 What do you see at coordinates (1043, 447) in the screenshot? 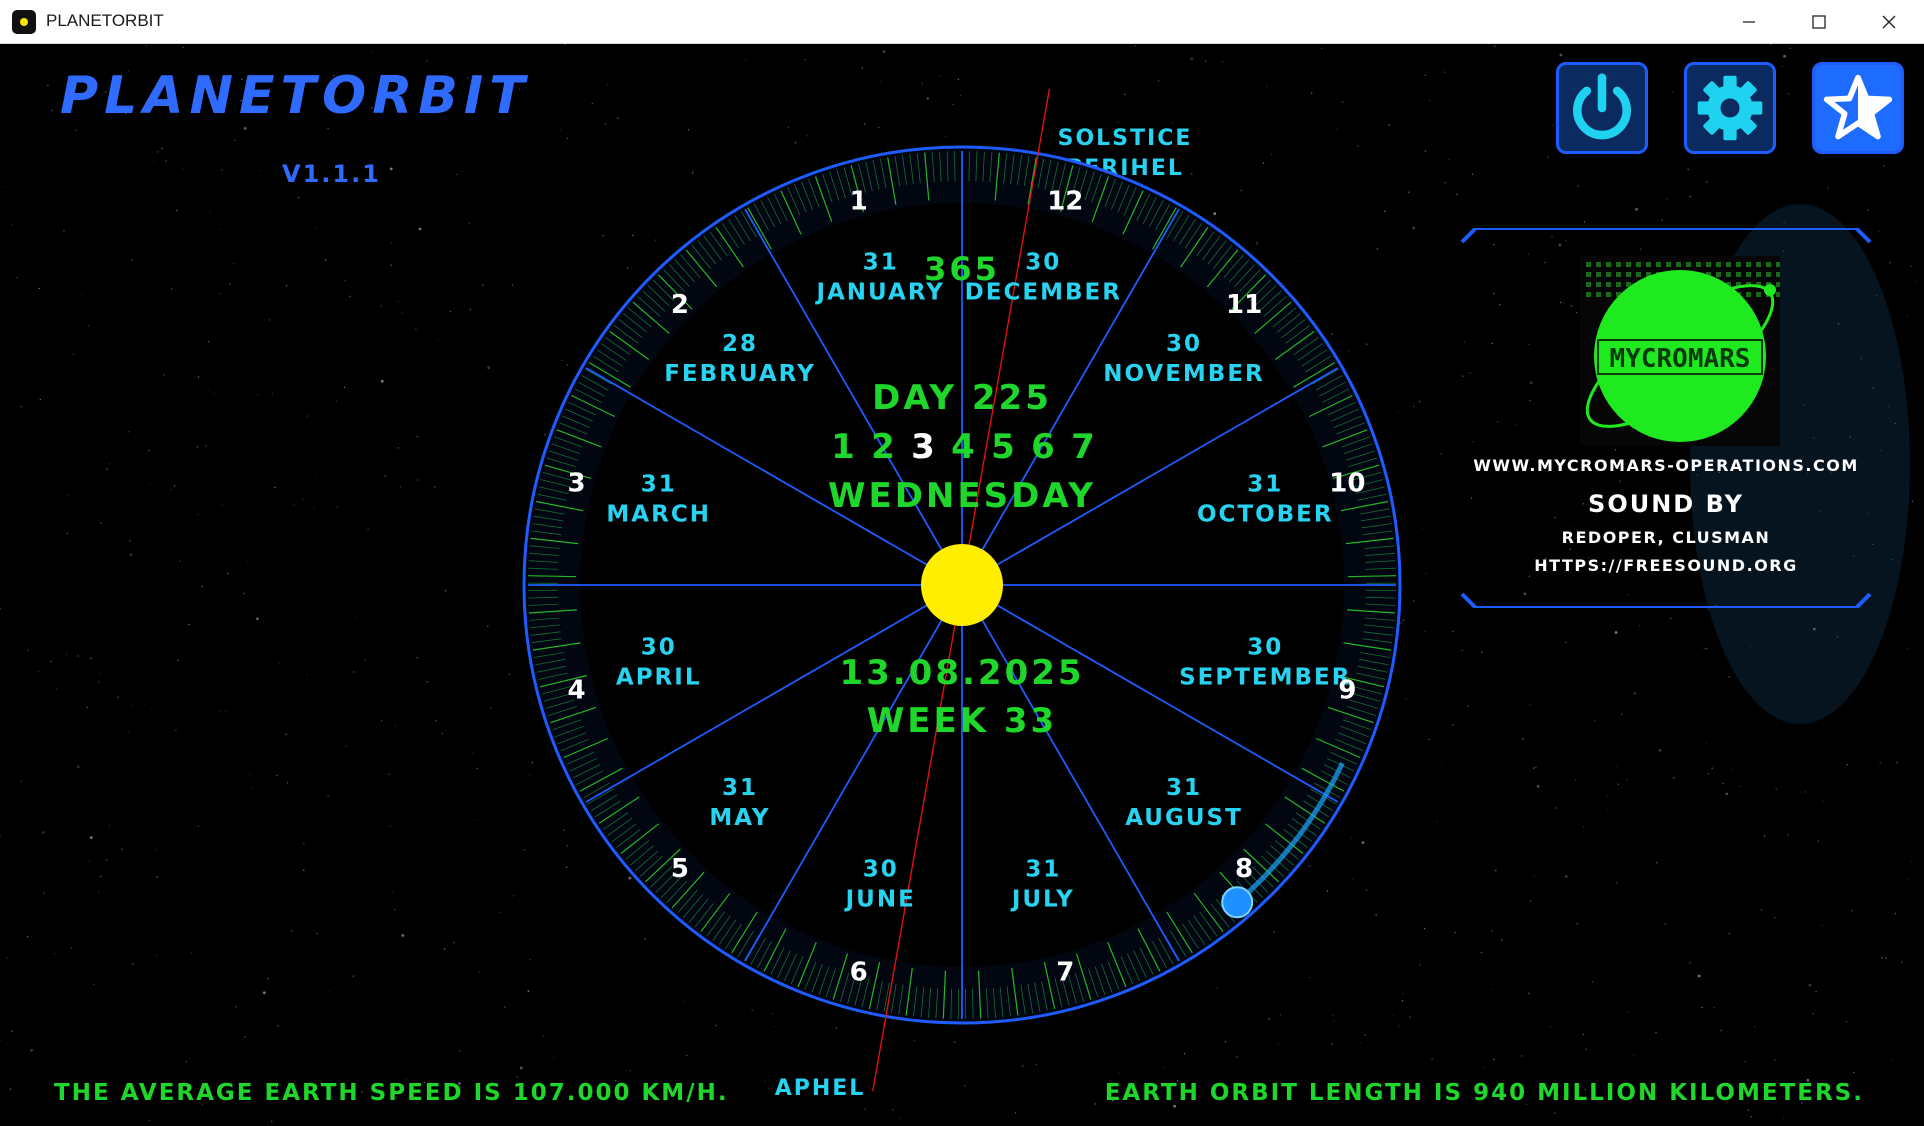
I see `weekday-number-6: 6` at bounding box center [1043, 447].